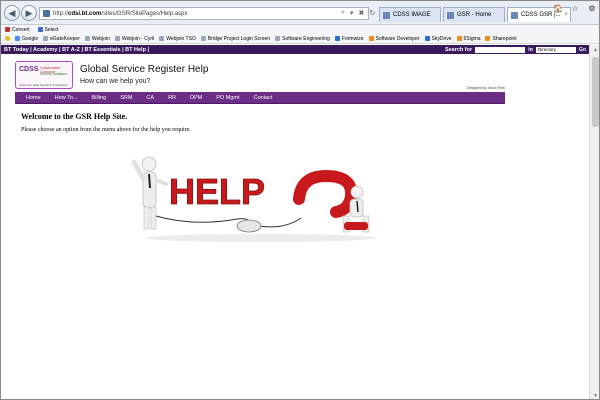  What do you see at coordinates (361, 13) in the screenshot?
I see `stop-icon: ✖` at bounding box center [361, 13].